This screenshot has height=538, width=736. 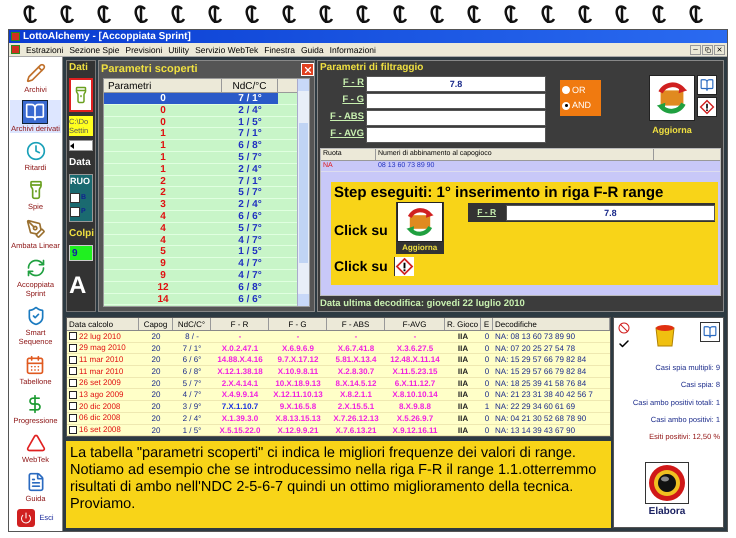 I want to click on column-header: R. Gioco, so click(x=463, y=324).